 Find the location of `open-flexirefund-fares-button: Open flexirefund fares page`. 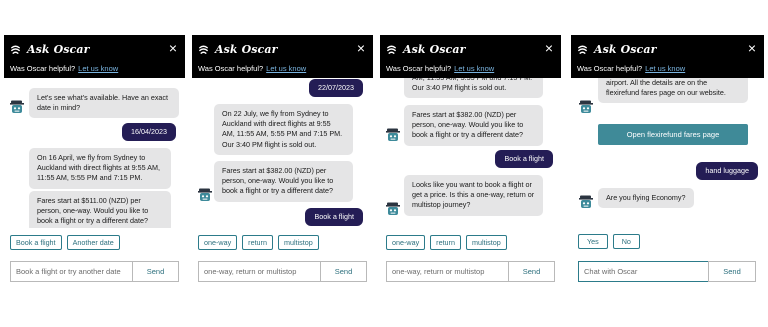

open-flexirefund-fares-button: Open flexirefund fares page is located at coordinates (673, 134).